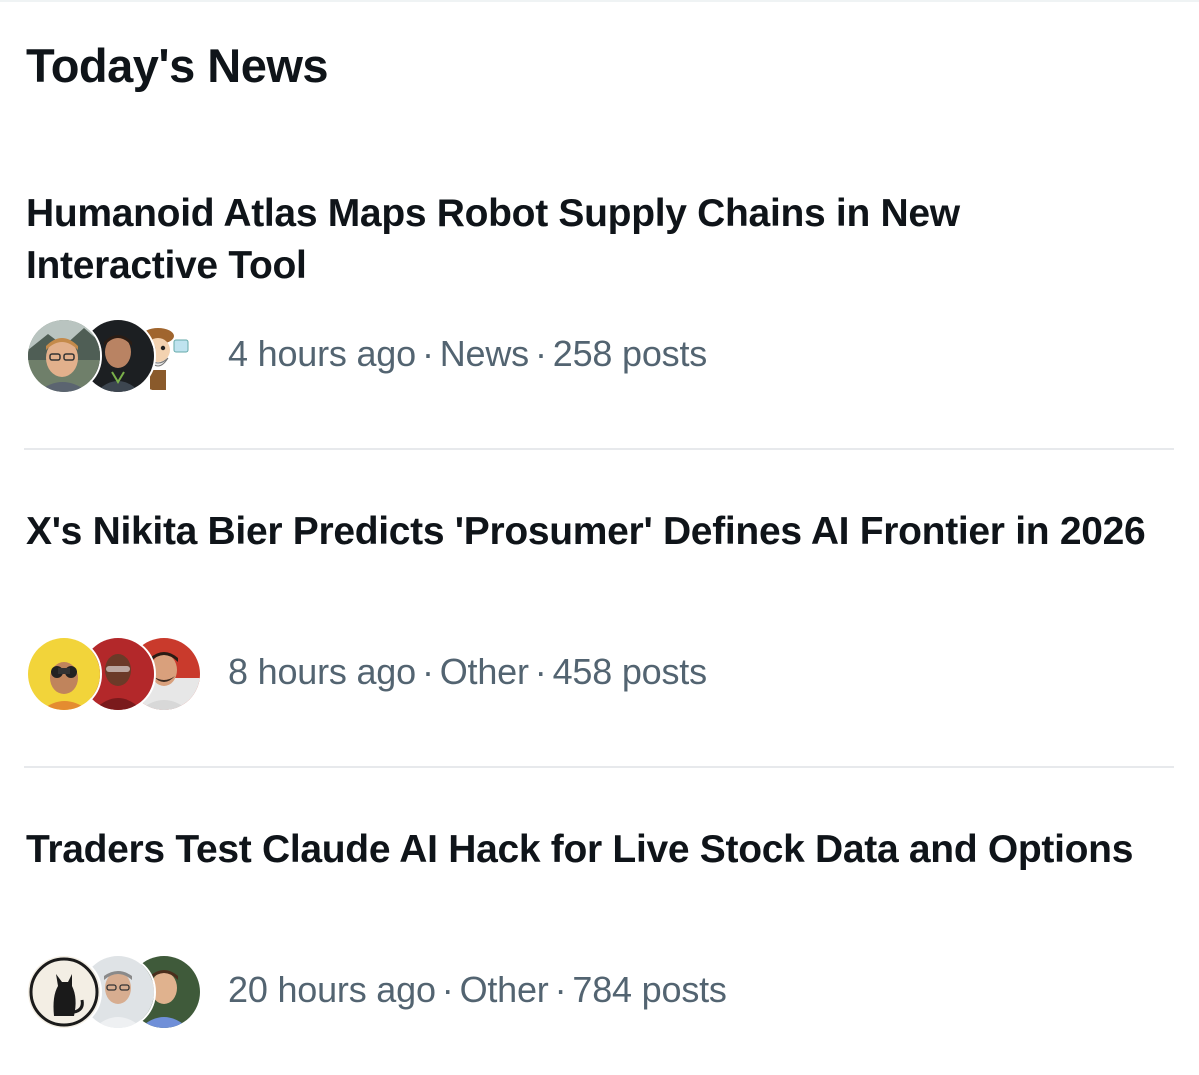 The width and height of the screenshot is (1199, 1075). What do you see at coordinates (630, 671) in the screenshot?
I see `news-post-count: 458 posts` at bounding box center [630, 671].